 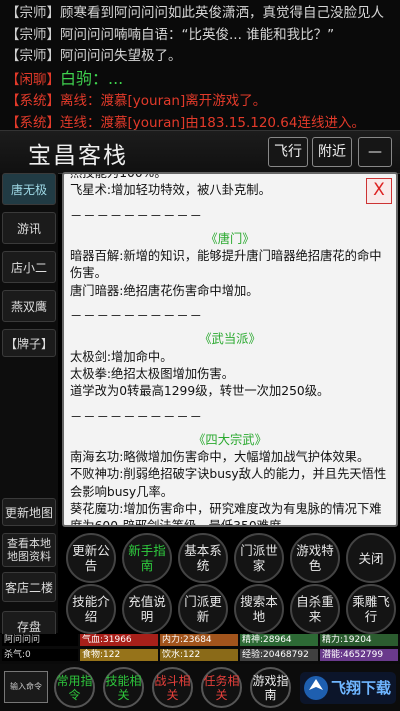 What do you see at coordinates (315, 558) in the screenshot?
I see `menu-button: 游戏特色` at bounding box center [315, 558].